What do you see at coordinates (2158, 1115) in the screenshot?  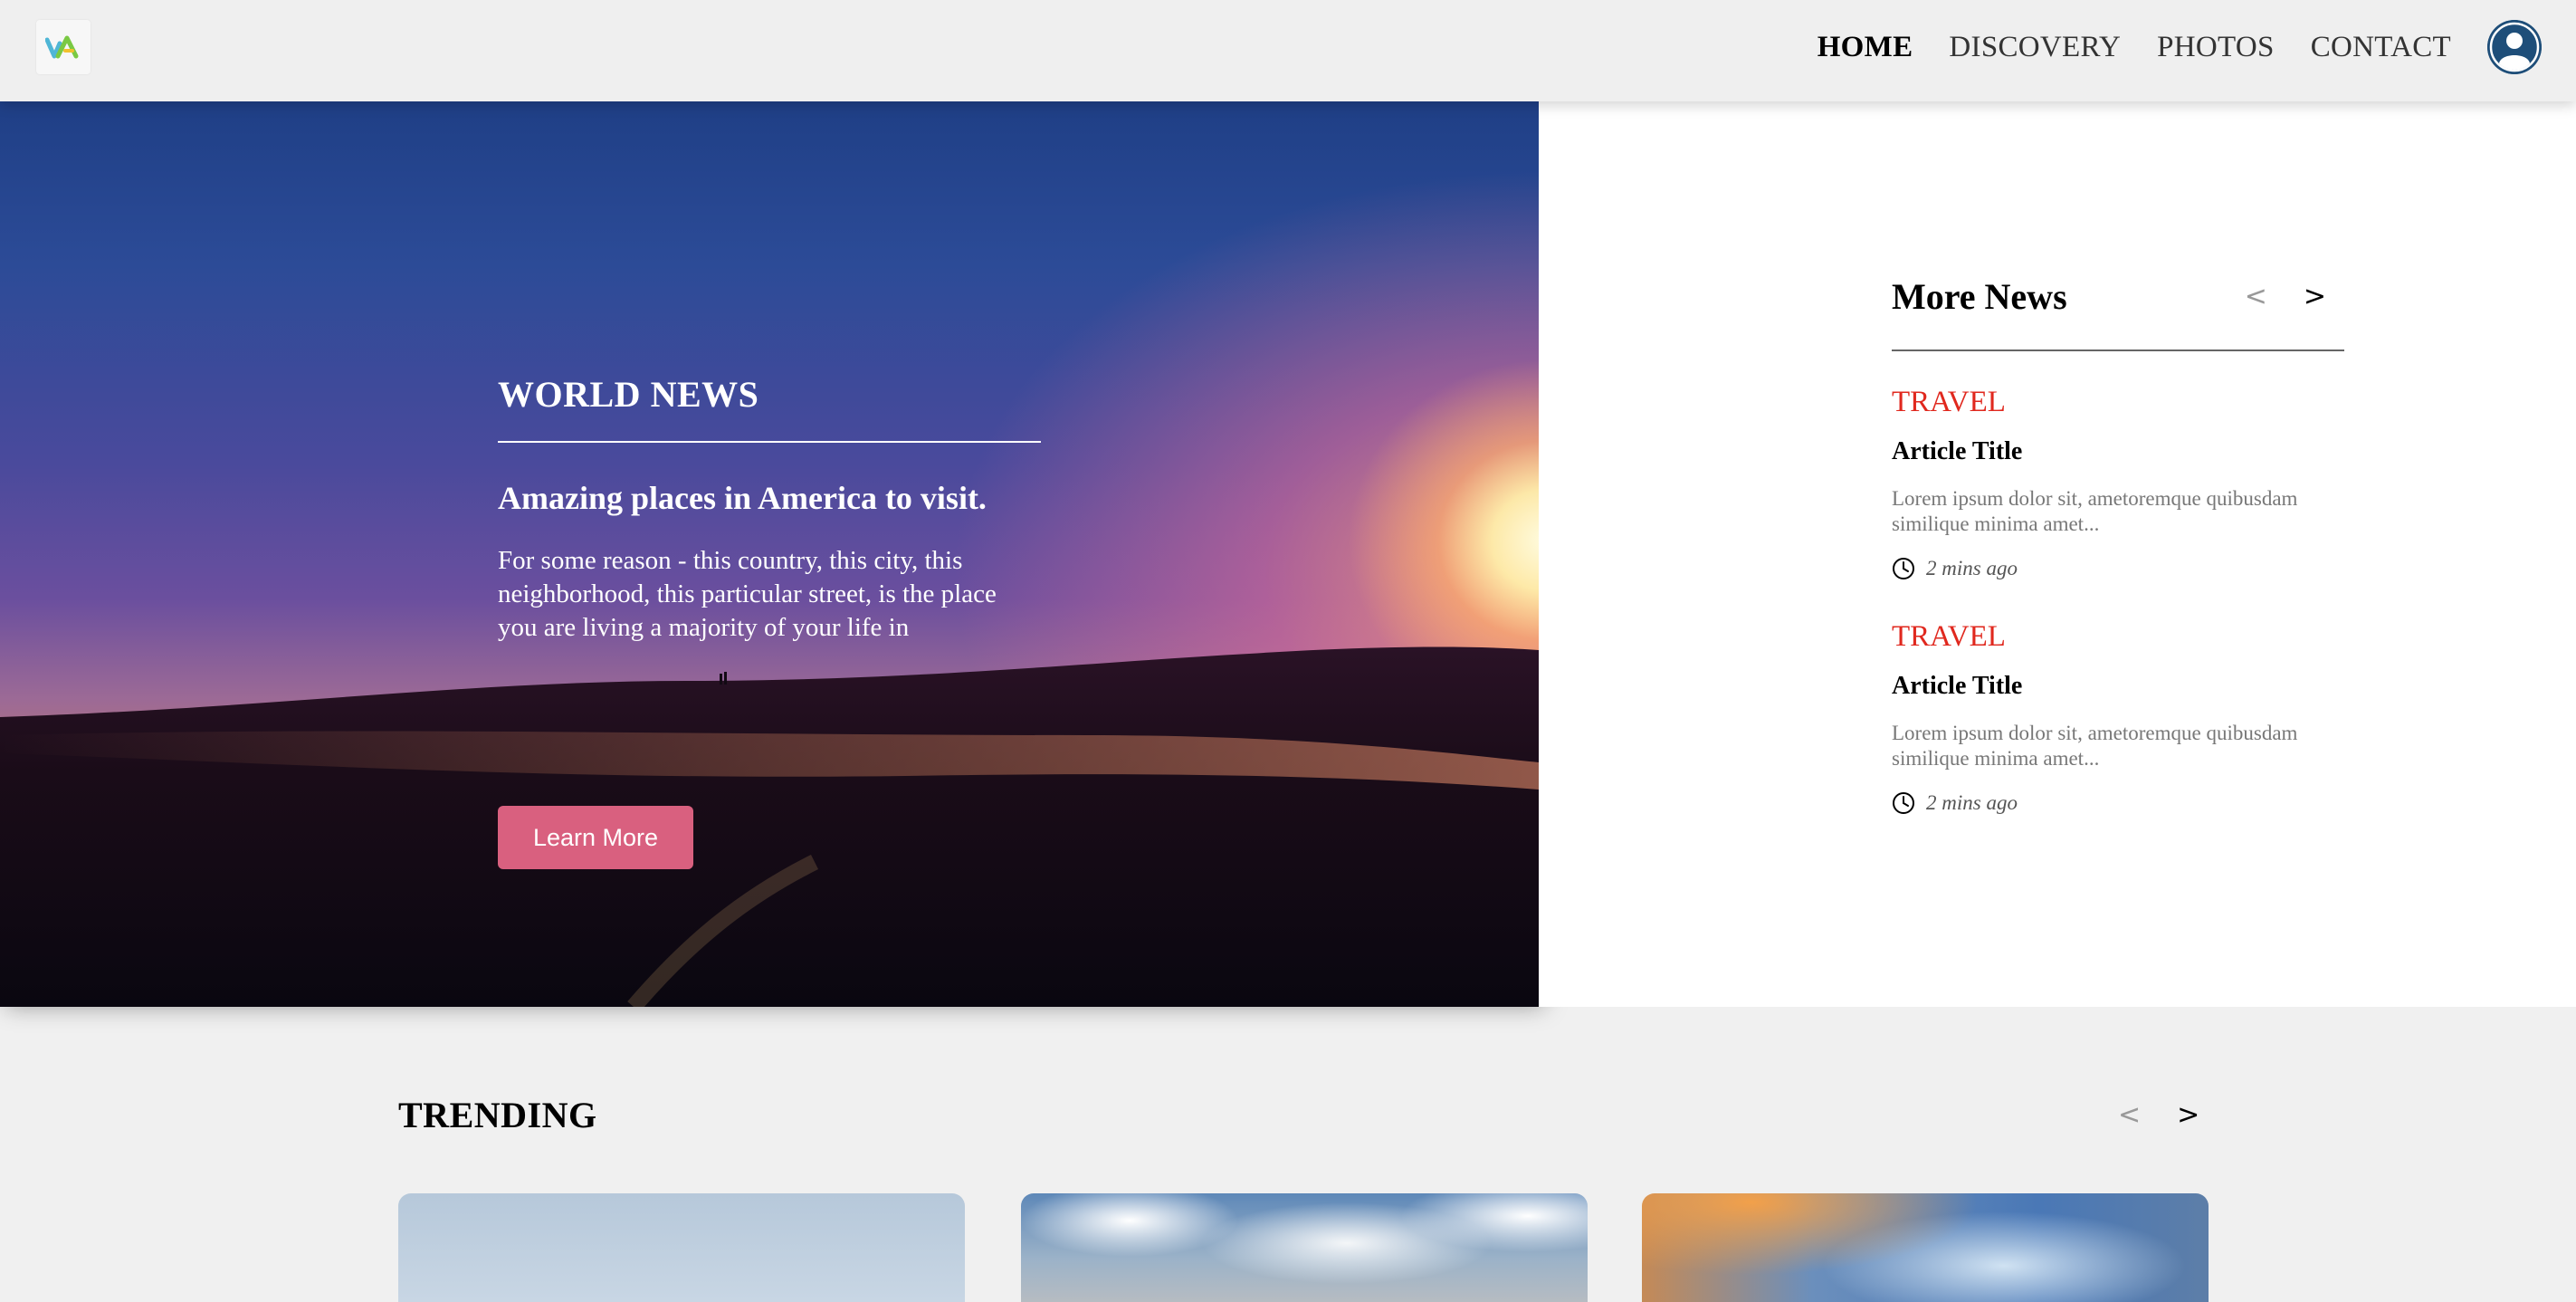 I see `trending-arrows: < >` at bounding box center [2158, 1115].